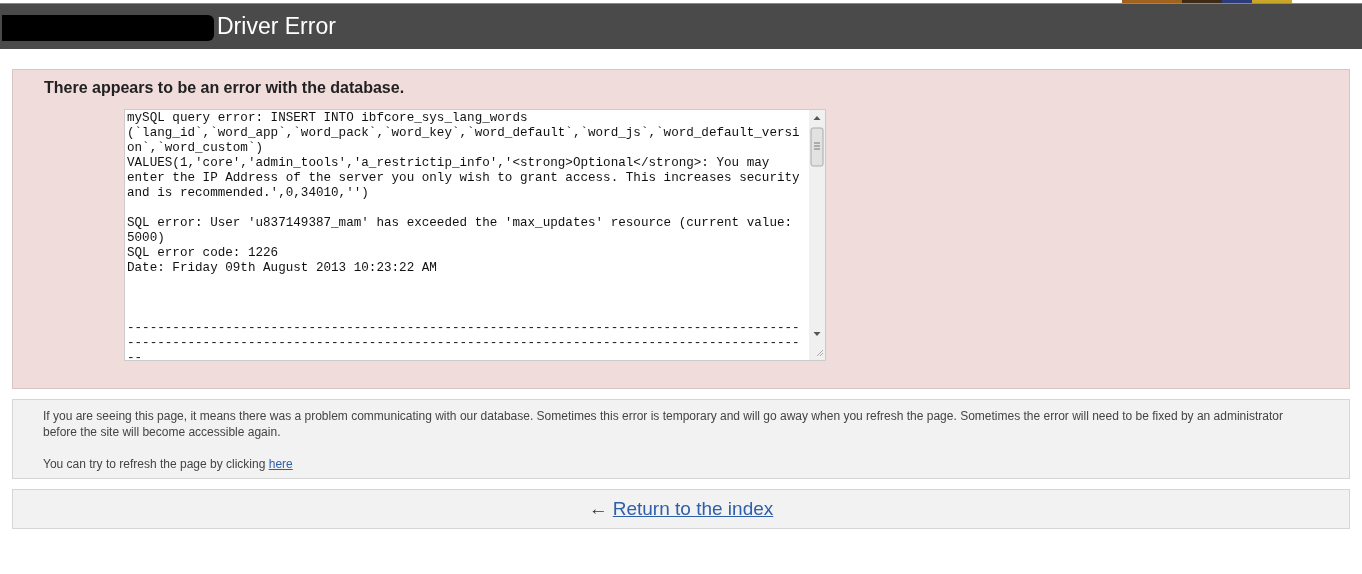 The image size is (1362, 574). Describe the element at coordinates (598, 509) in the screenshot. I see `arrow-icon: ←` at that location.